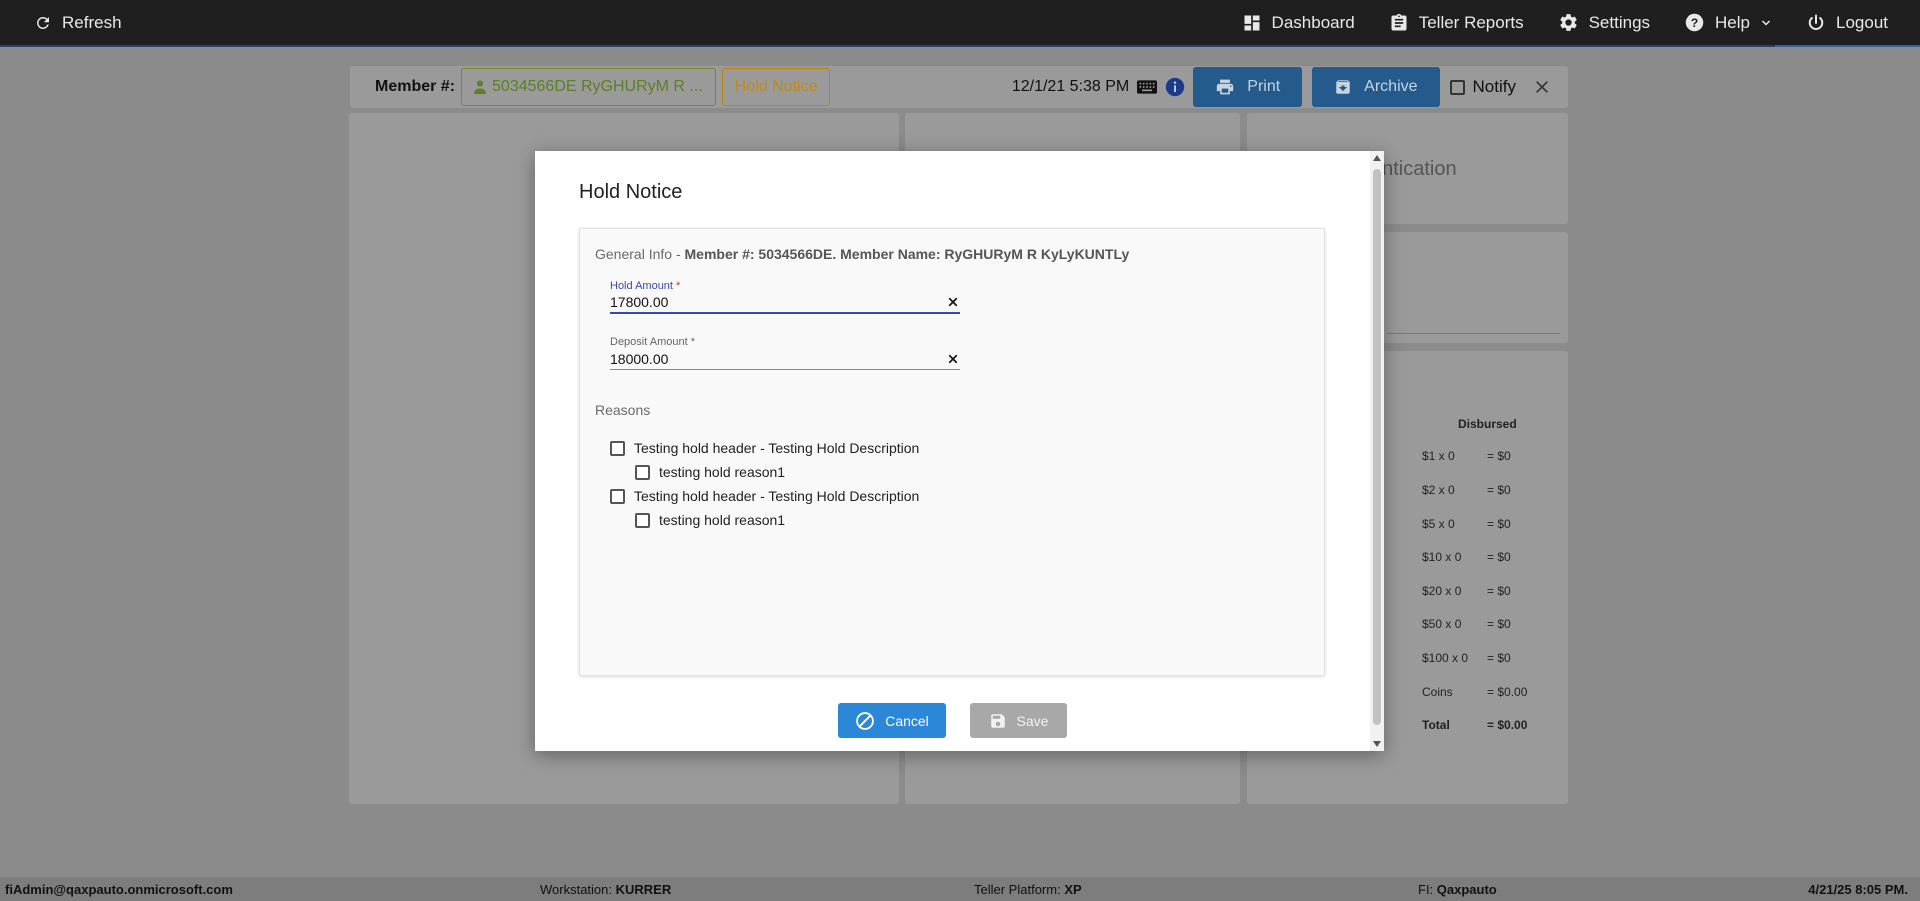 The image size is (1920, 901). What do you see at coordinates (643, 889) in the screenshot?
I see `footer-workstation-value: KURRER` at bounding box center [643, 889].